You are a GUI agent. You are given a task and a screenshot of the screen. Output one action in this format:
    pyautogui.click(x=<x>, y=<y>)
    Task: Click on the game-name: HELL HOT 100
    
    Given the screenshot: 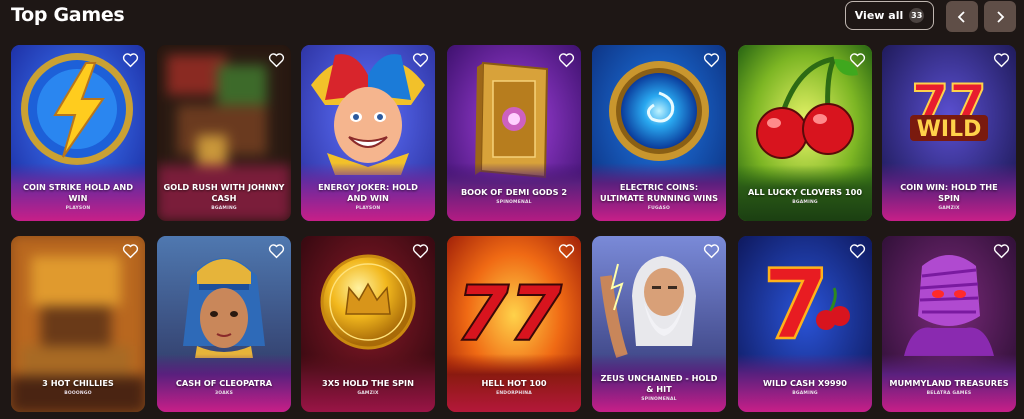 What is the action you would take?
    pyautogui.click(x=514, y=383)
    